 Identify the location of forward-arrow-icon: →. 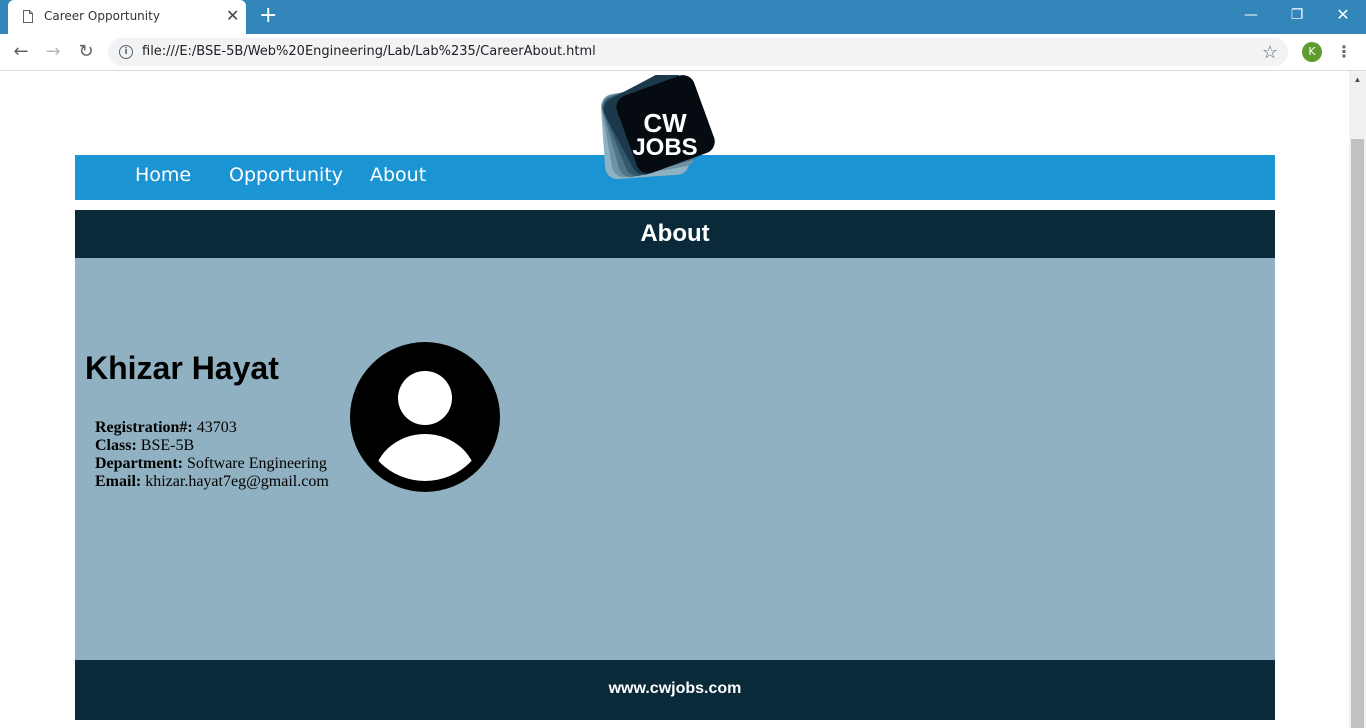
(53, 52).